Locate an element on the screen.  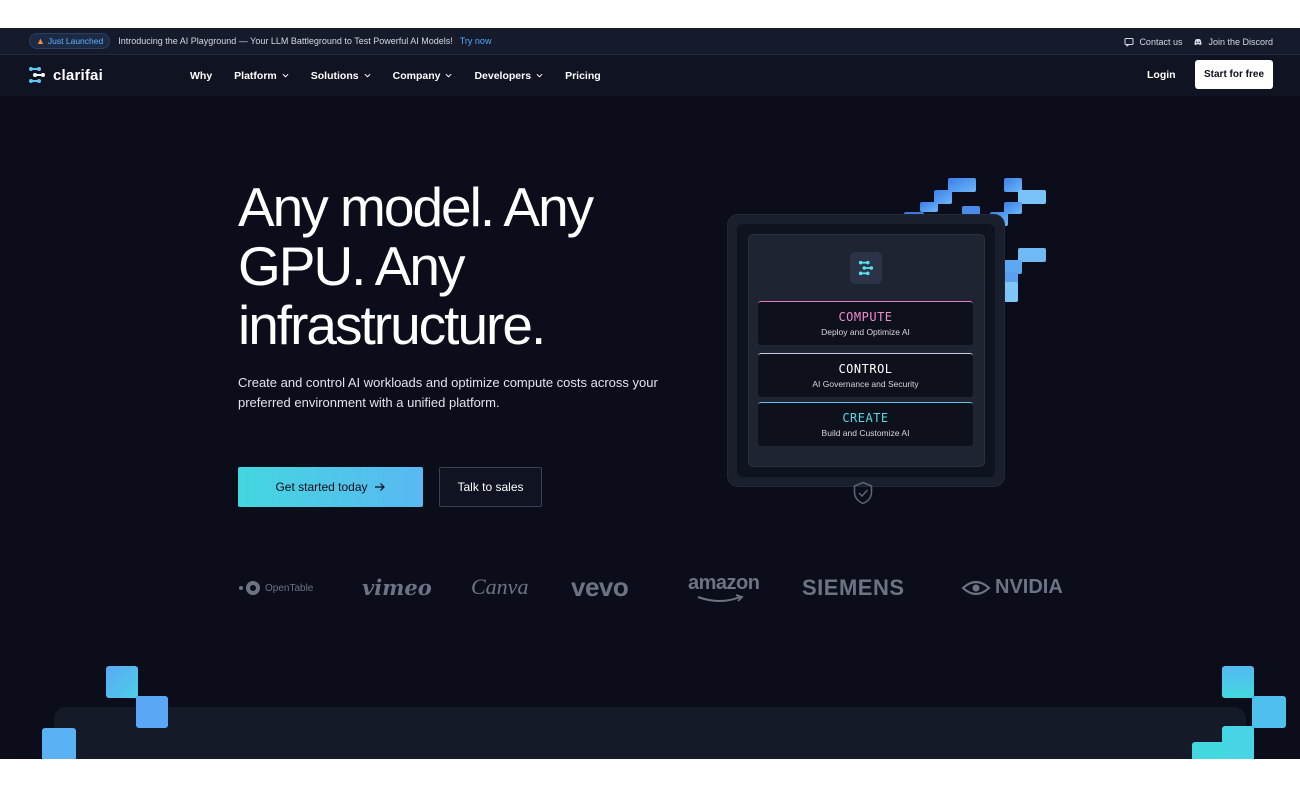
compute-row: COMPUTE Deploy and Optimize AI is located at coordinates (865, 323).